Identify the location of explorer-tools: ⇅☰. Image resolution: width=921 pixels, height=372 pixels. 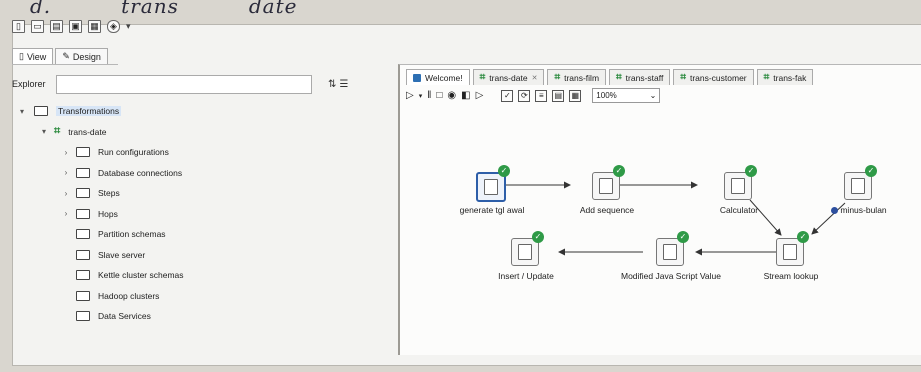
(339, 84).